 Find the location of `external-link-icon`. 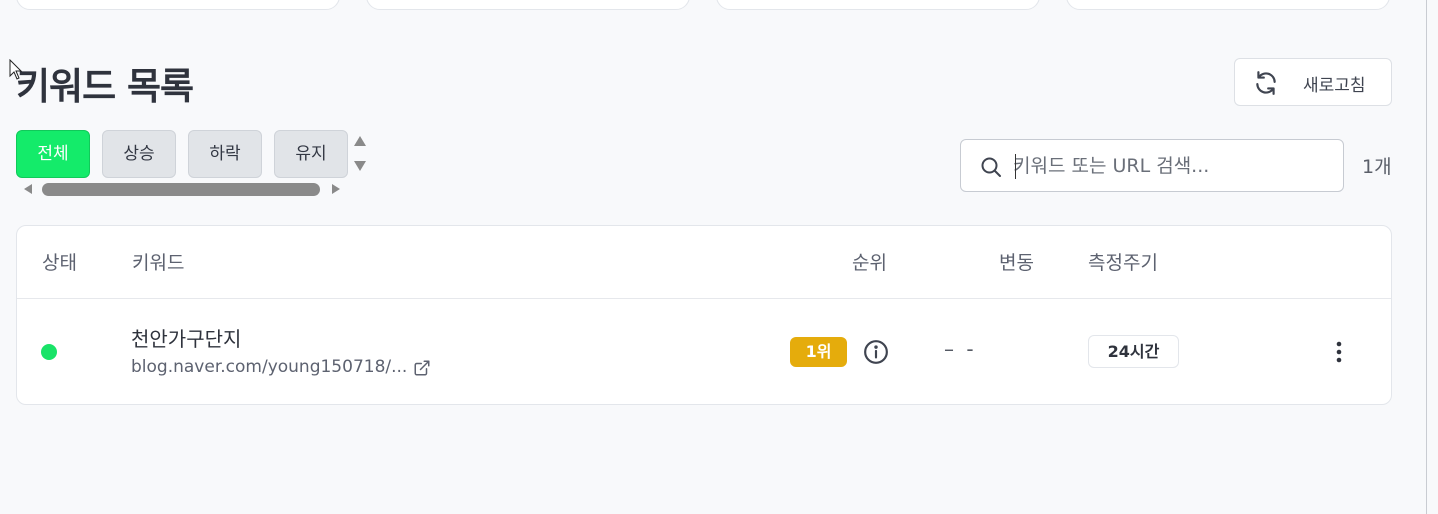

external-link-icon is located at coordinates (422, 368).